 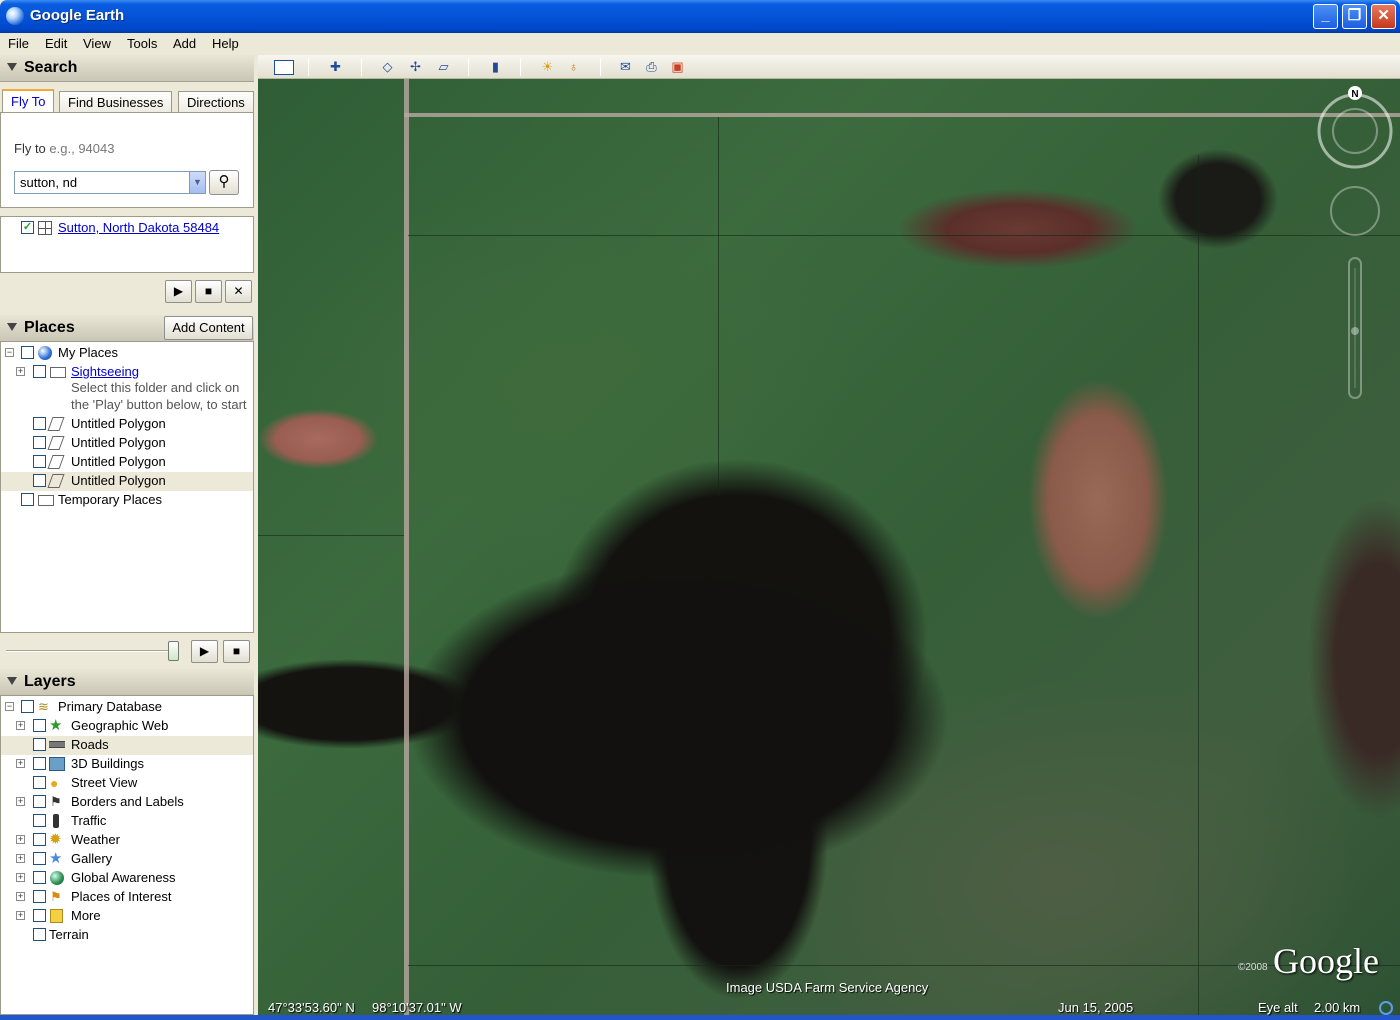 I want to click on menu-view: View, so click(x=97, y=43).